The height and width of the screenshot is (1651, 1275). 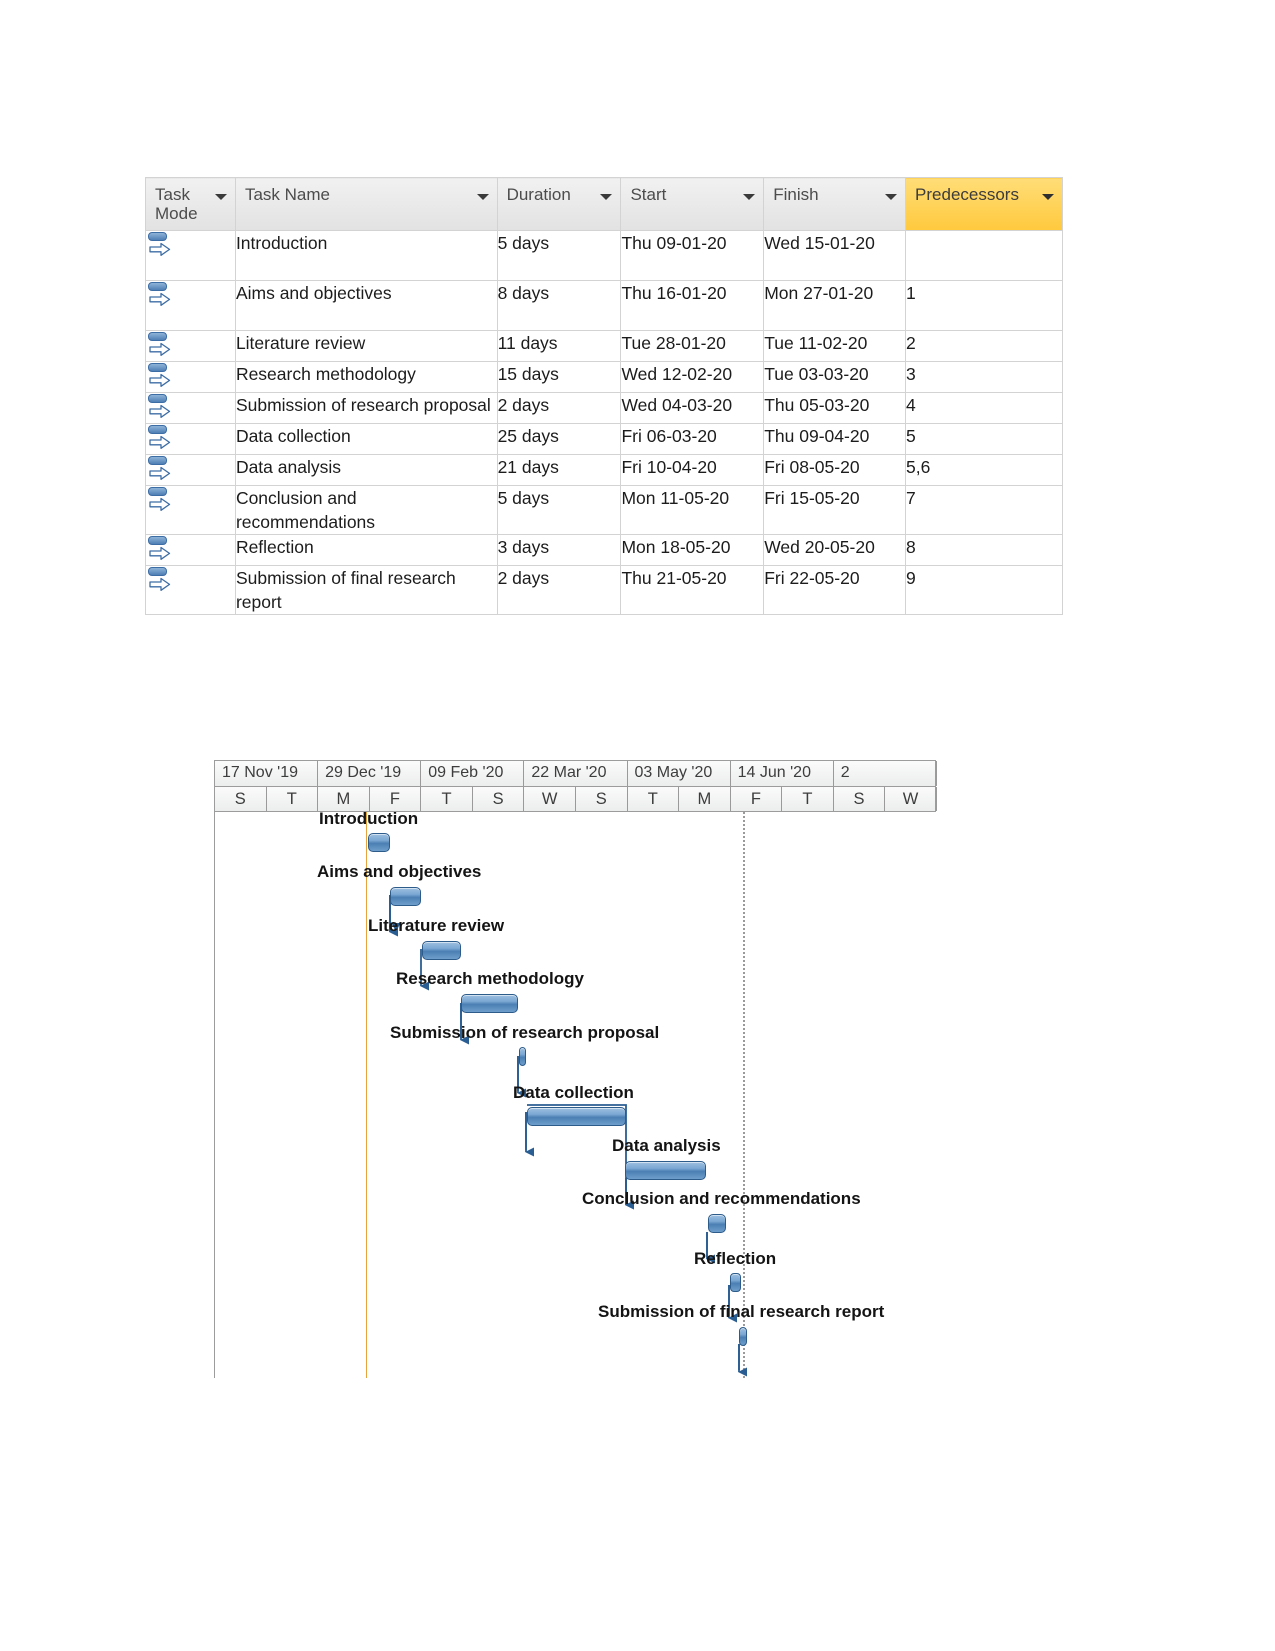 What do you see at coordinates (984, 305) in the screenshot?
I see `cell-predecessors: 1` at bounding box center [984, 305].